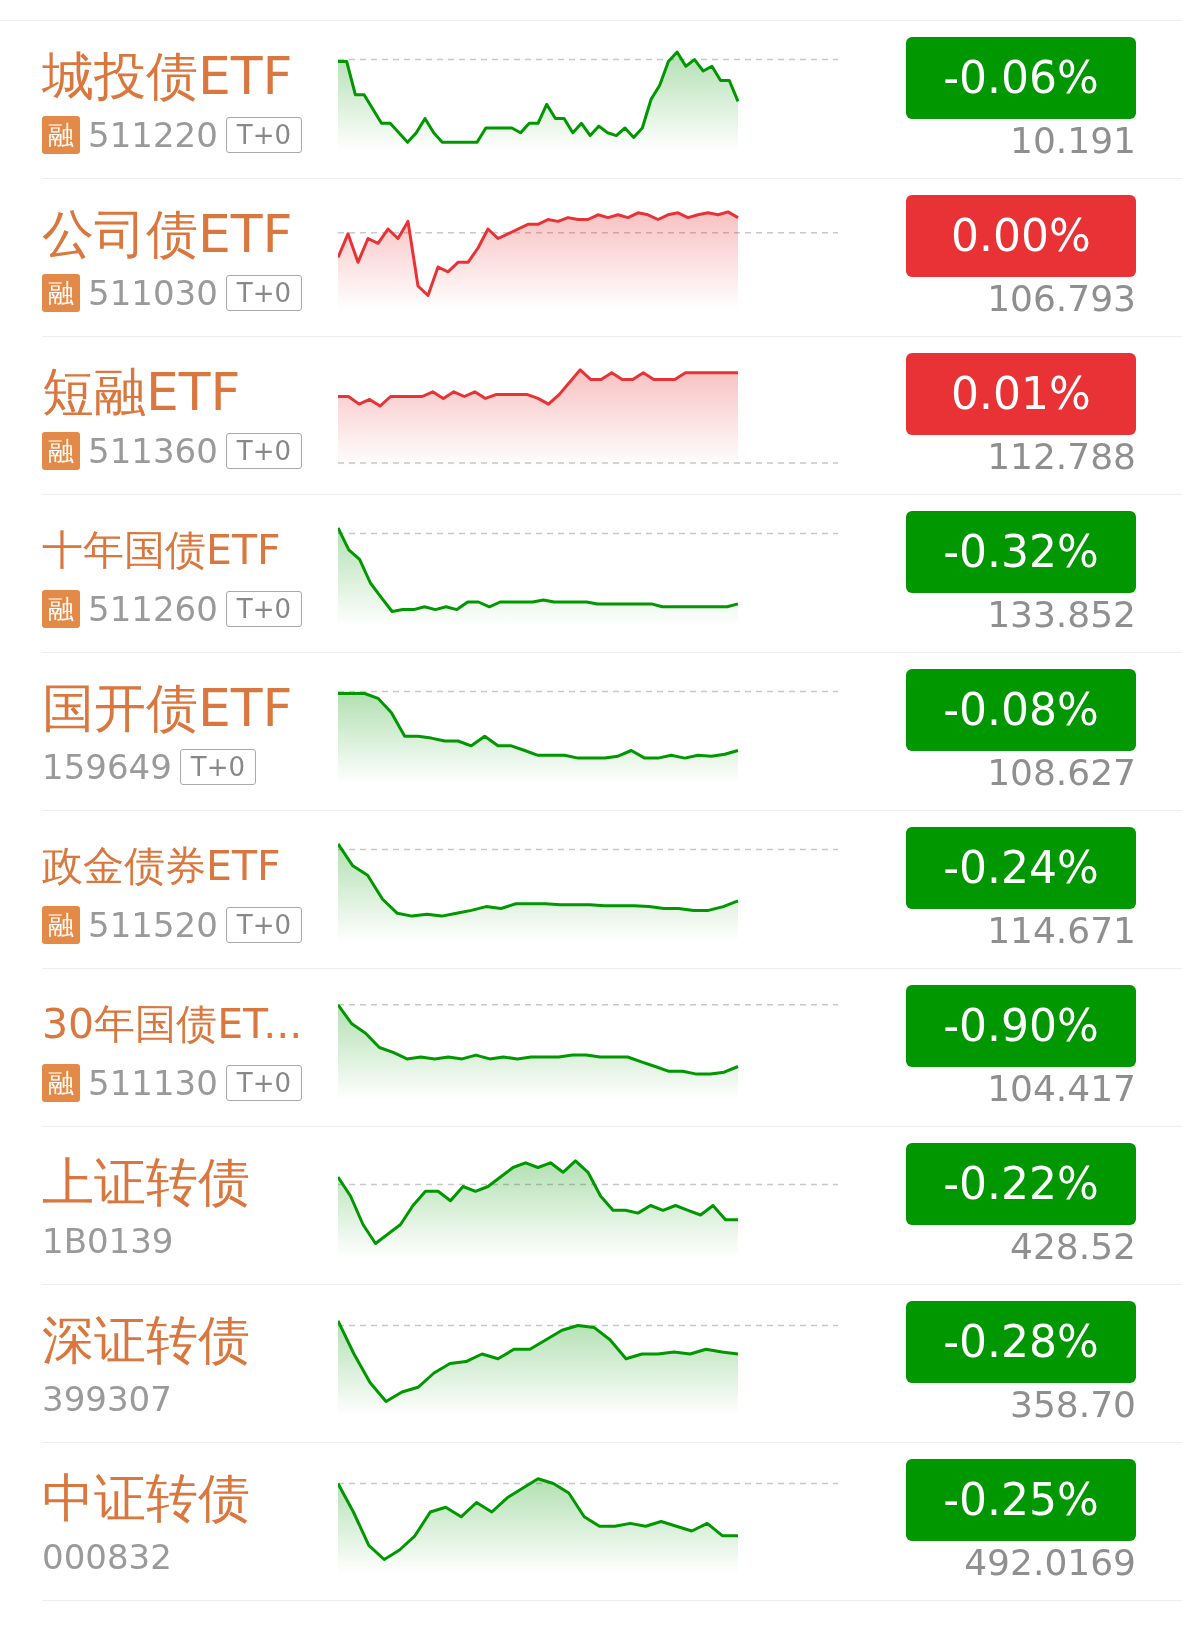  I want to click on fund-code: 511260, so click(153, 608).